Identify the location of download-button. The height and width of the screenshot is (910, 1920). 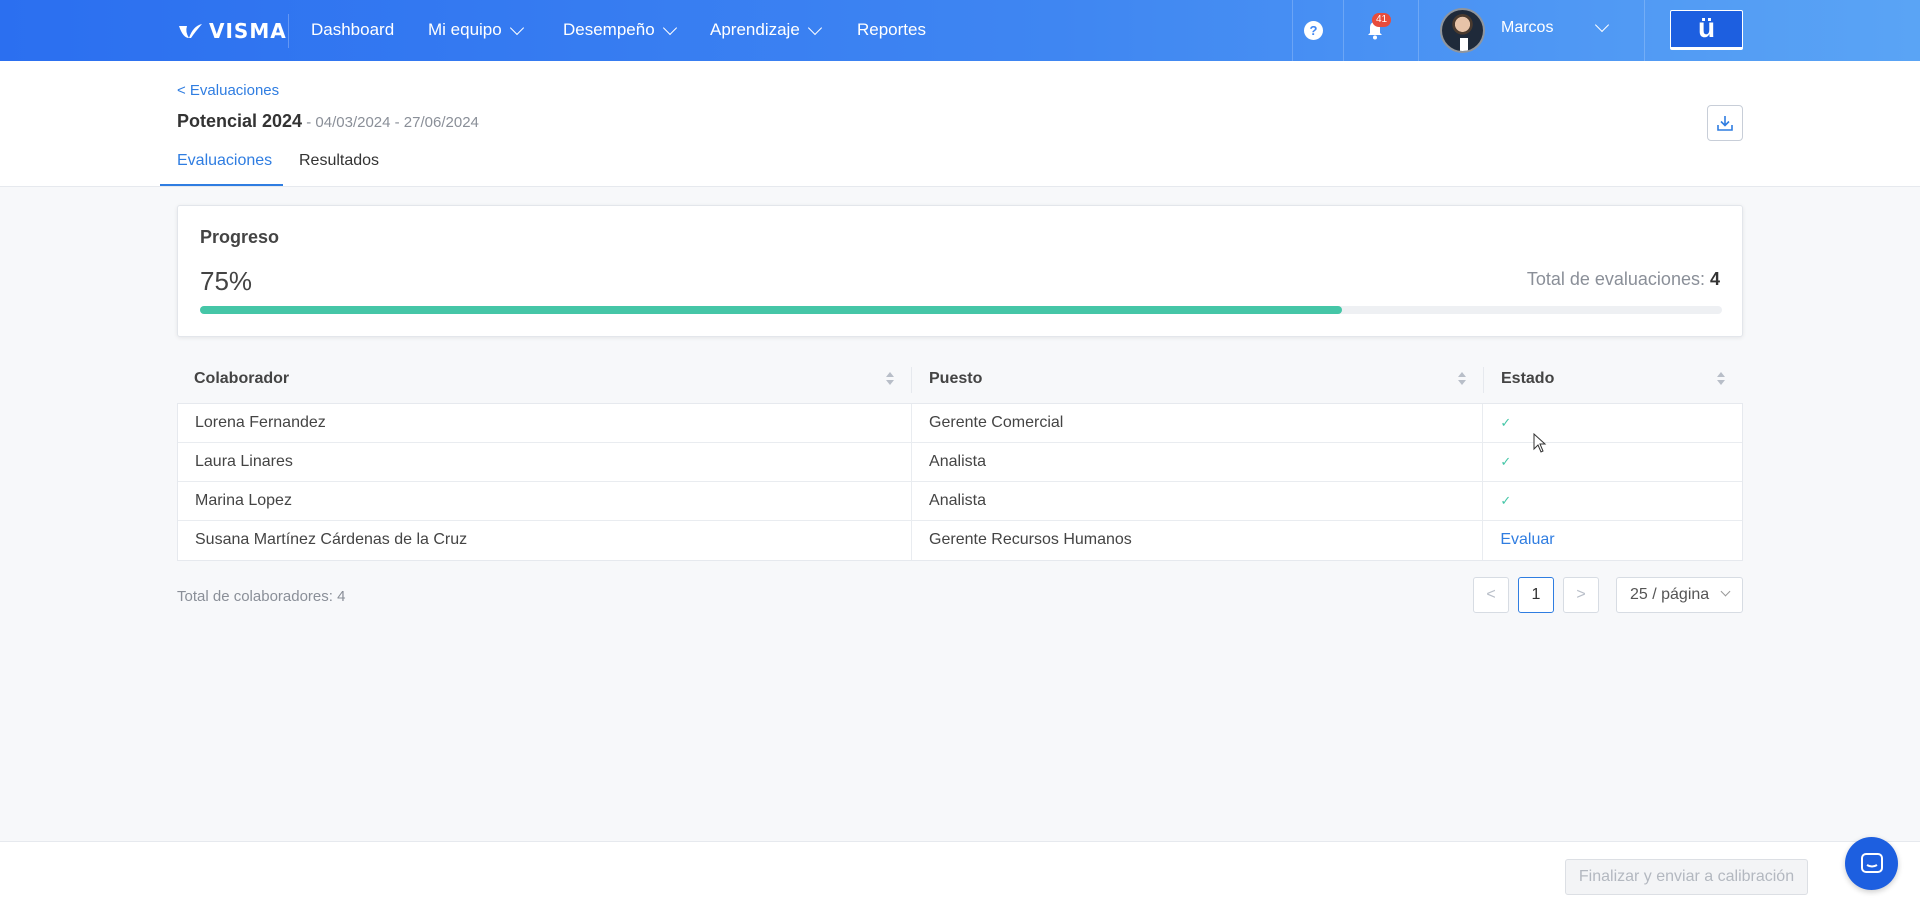
(1725, 123).